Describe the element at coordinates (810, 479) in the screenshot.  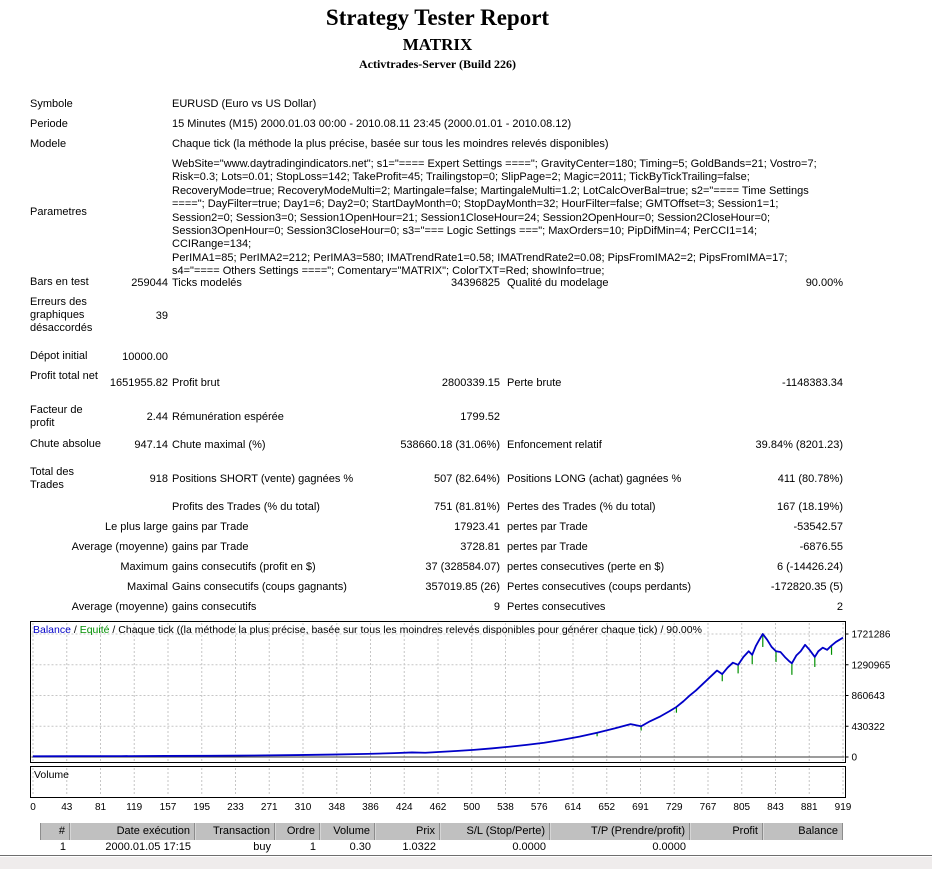
I see `stat-value: 411 (80.78%)` at that location.